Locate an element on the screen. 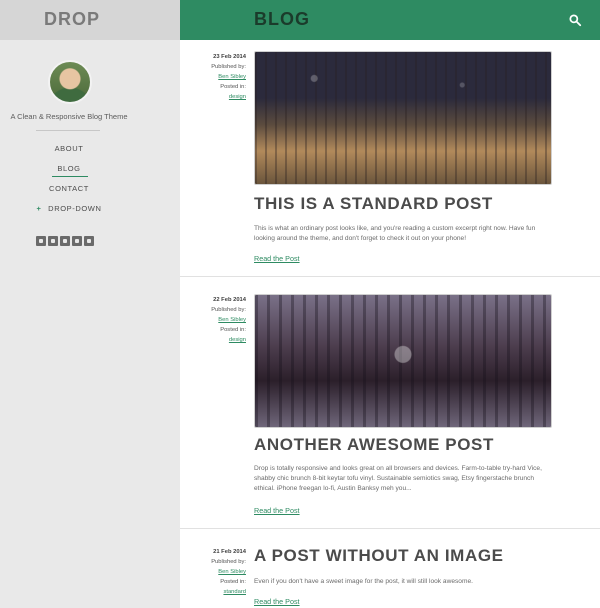 The image size is (600, 608). nav-item-label: CONTACT is located at coordinates (69, 188).